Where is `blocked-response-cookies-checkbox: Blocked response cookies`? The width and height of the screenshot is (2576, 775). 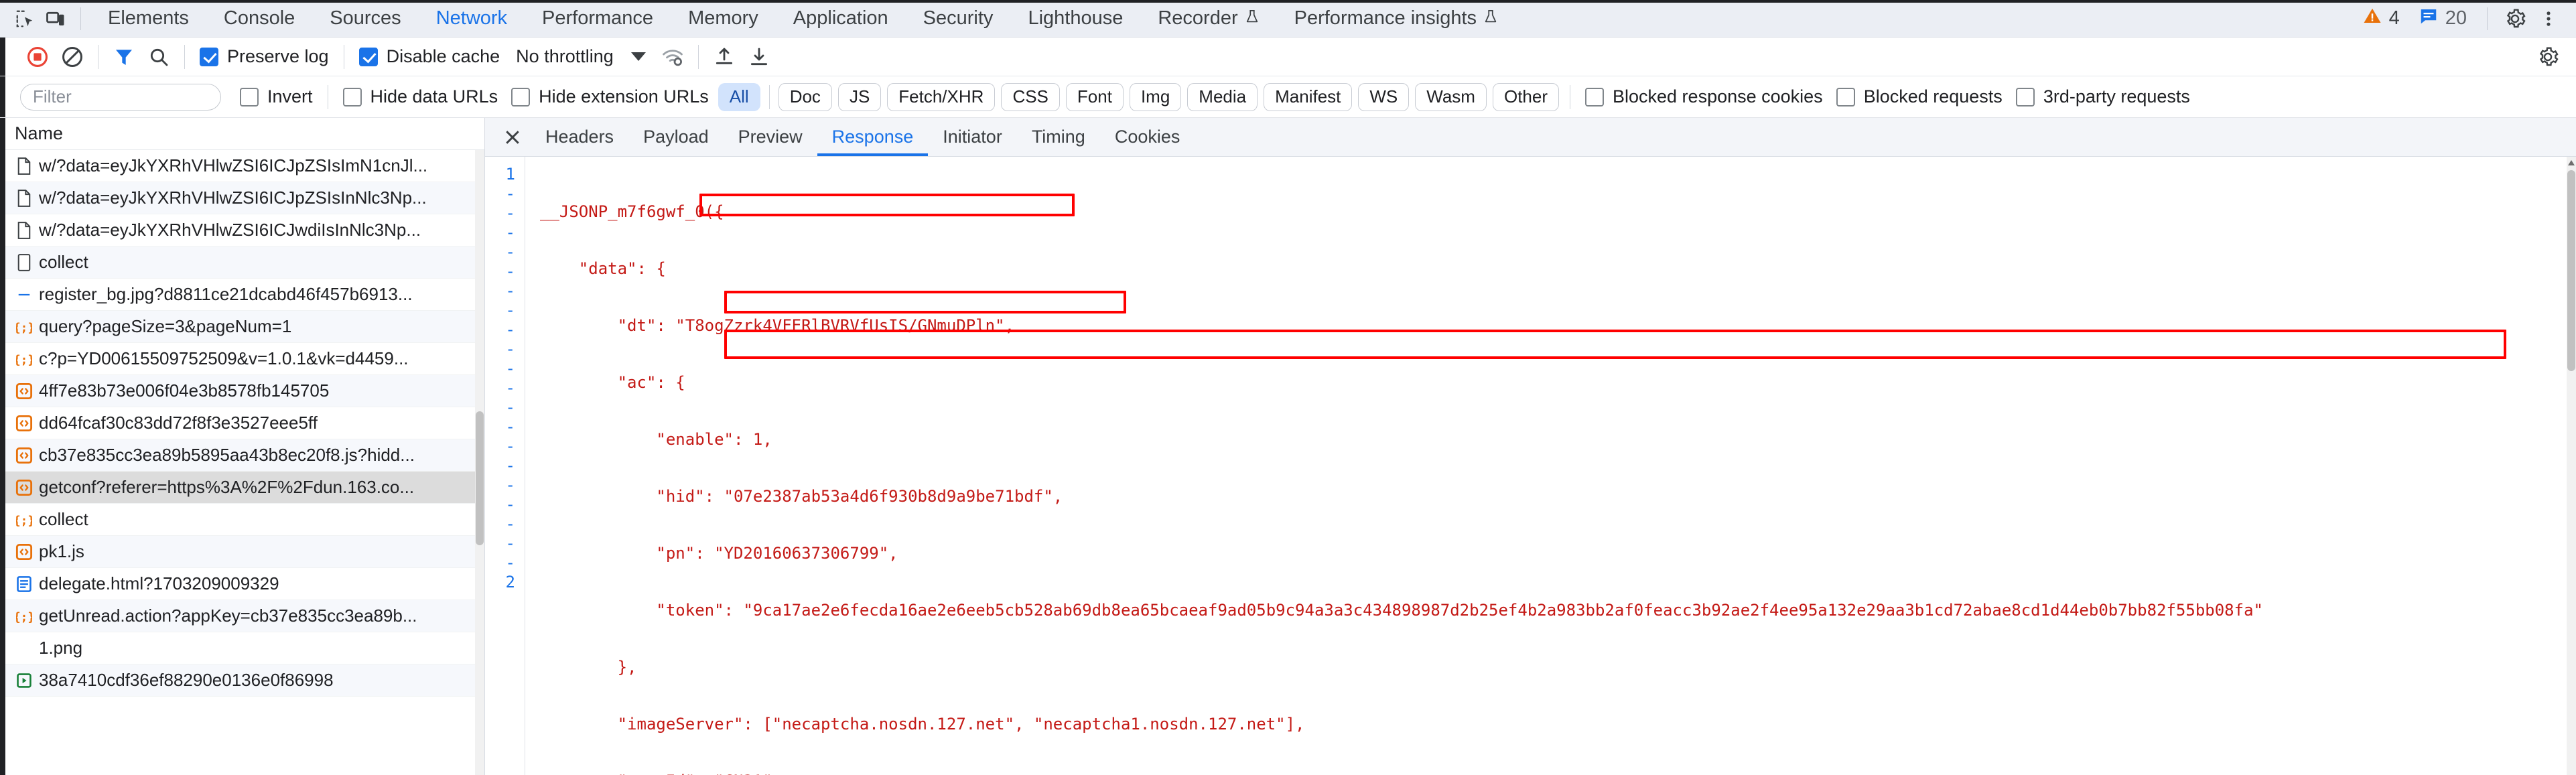
blocked-response-cookies-checkbox: Blocked response cookies is located at coordinates (1704, 96).